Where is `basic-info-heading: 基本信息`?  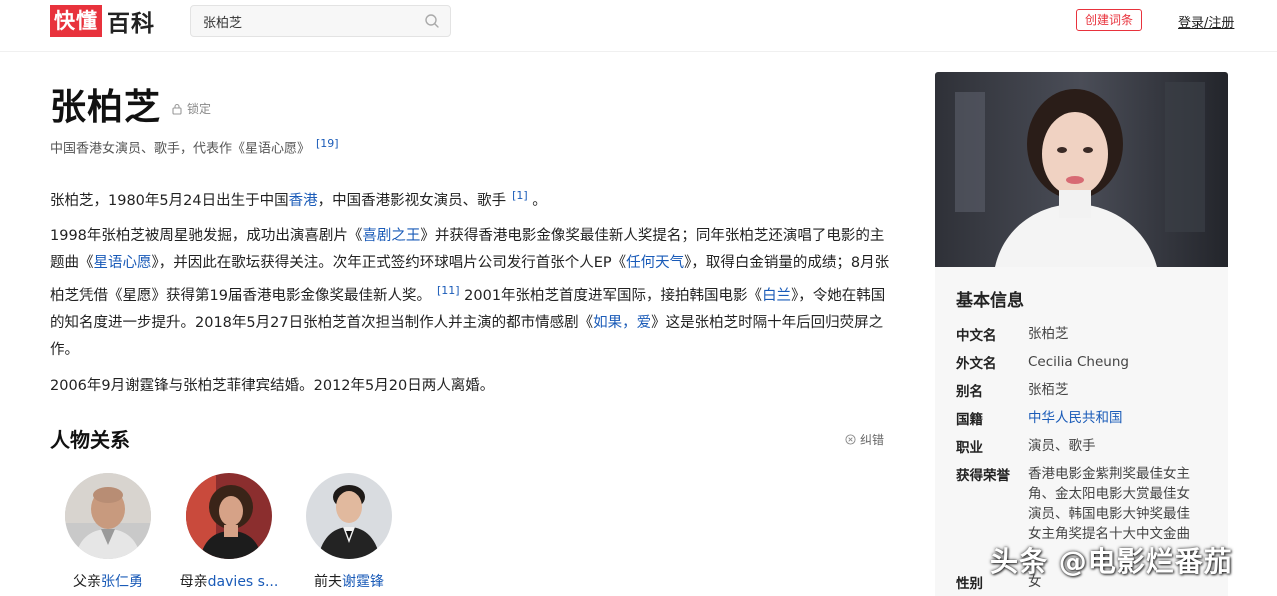
basic-info-heading: 基本信息 is located at coordinates (990, 301).